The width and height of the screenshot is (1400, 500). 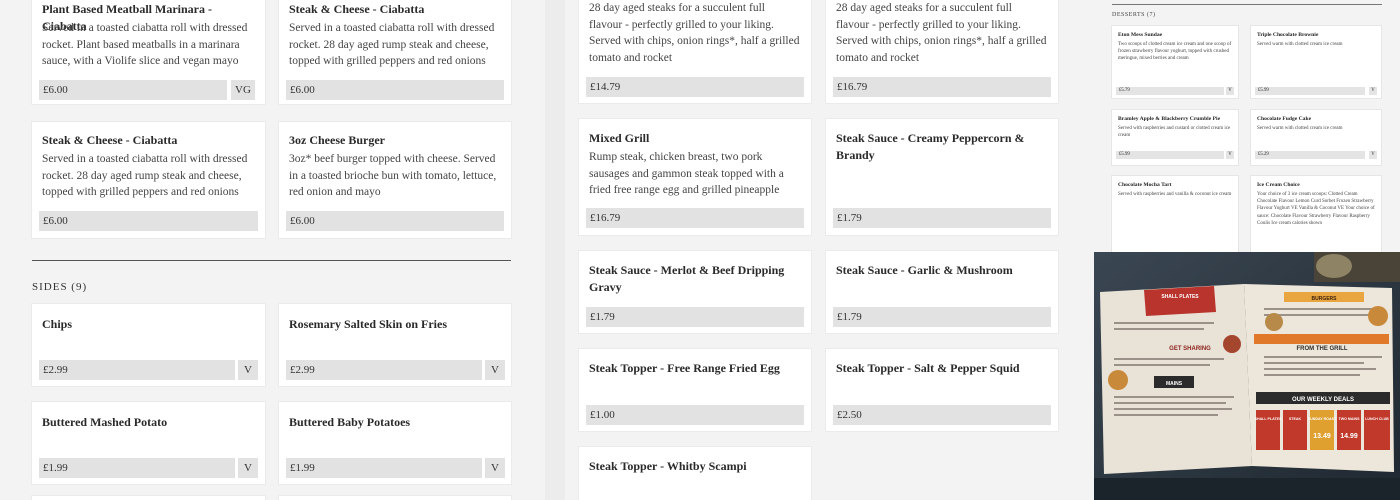 What do you see at coordinates (105, 422) in the screenshot?
I see `item-title: Buttered Mashed Potato` at bounding box center [105, 422].